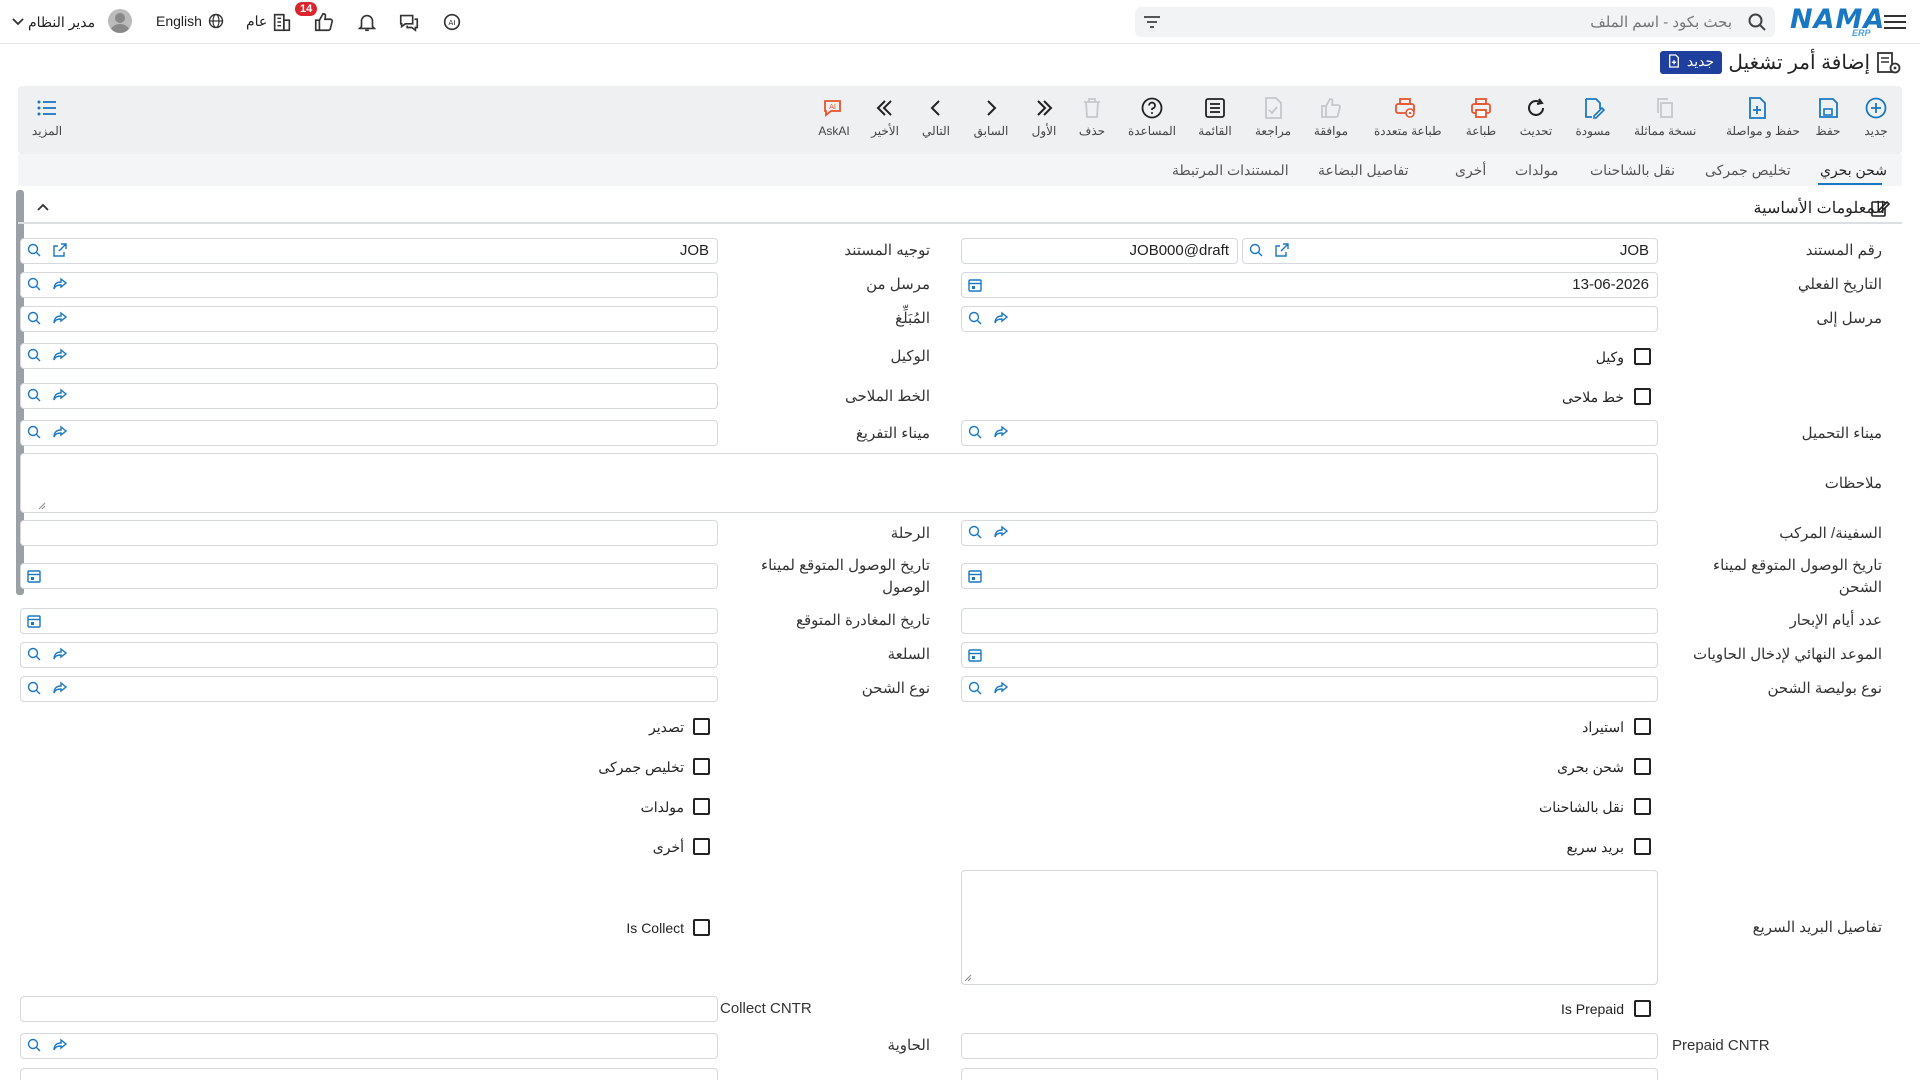 The image size is (1920, 1080). Describe the element at coordinates (1632, 170) in the screenshot. I see `tab-trucking: نقل بالشاحنات` at that location.